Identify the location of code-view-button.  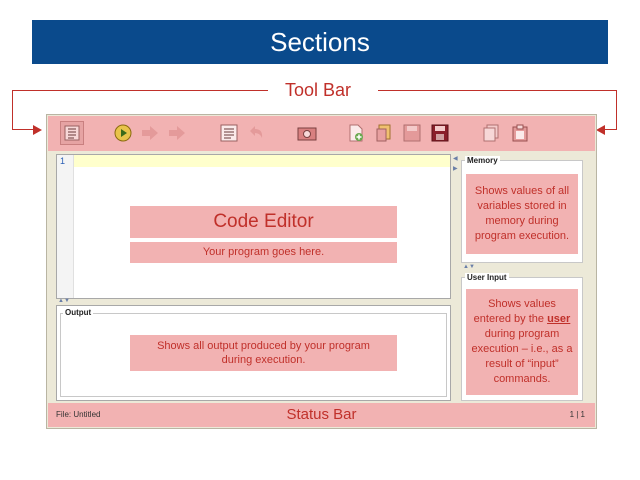
(72, 133).